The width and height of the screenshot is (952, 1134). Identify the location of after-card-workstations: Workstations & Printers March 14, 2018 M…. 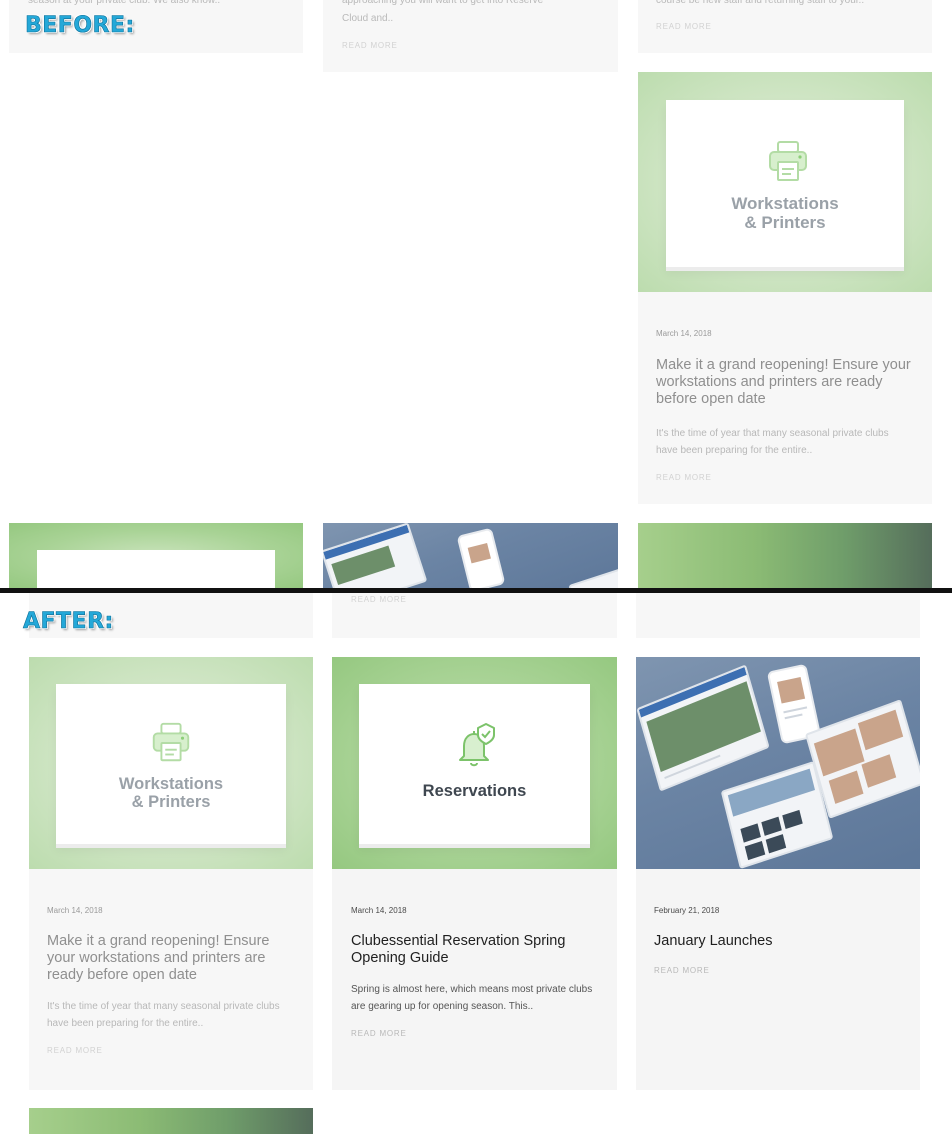
(171, 873).